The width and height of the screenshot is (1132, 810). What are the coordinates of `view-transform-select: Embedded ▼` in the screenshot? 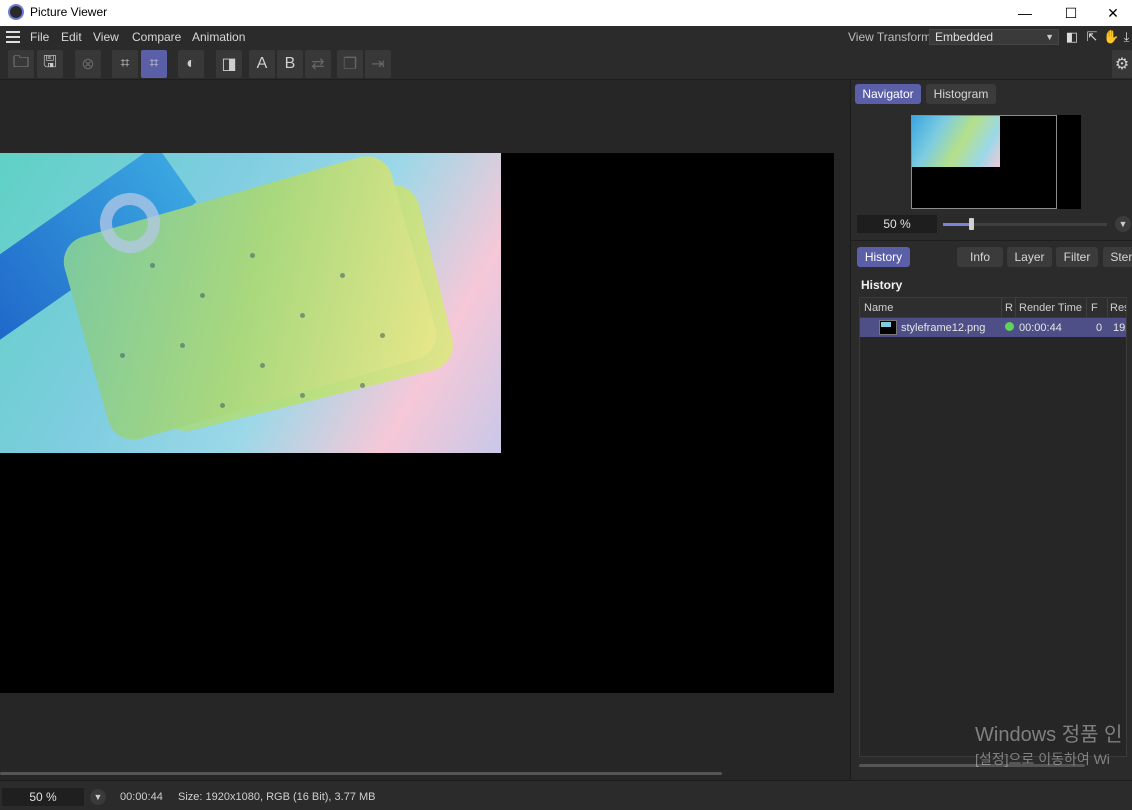 It's located at (994, 37).